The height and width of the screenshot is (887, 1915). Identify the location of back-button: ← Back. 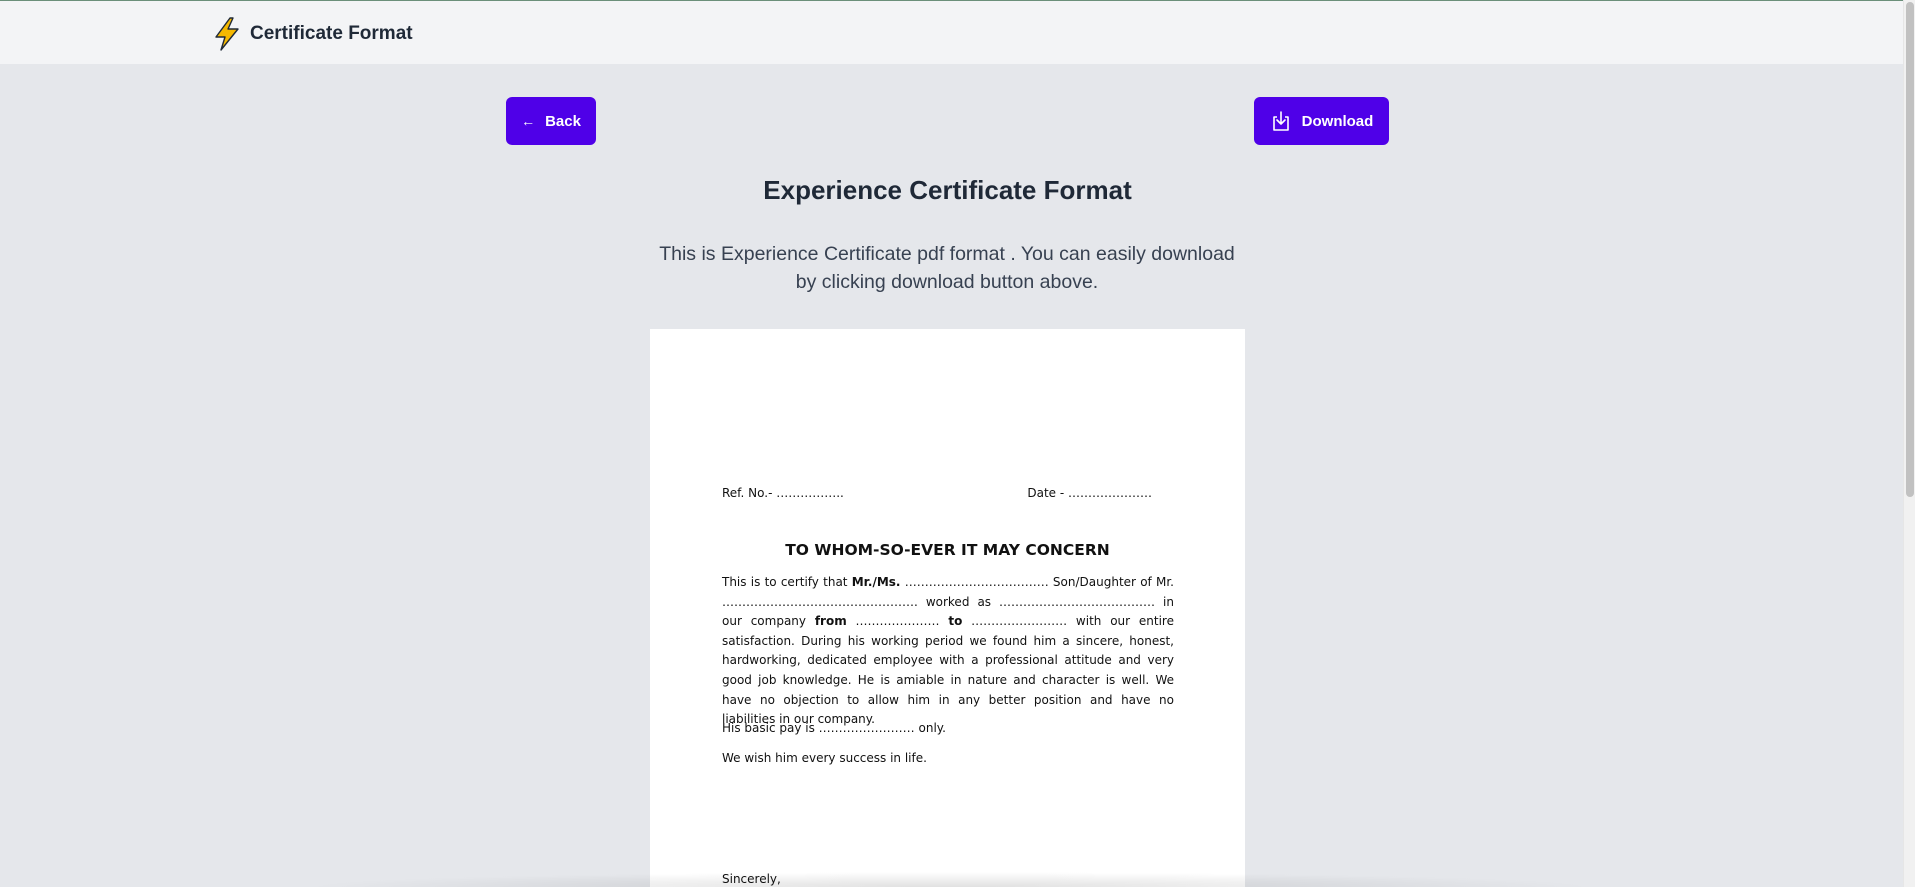
(551, 121).